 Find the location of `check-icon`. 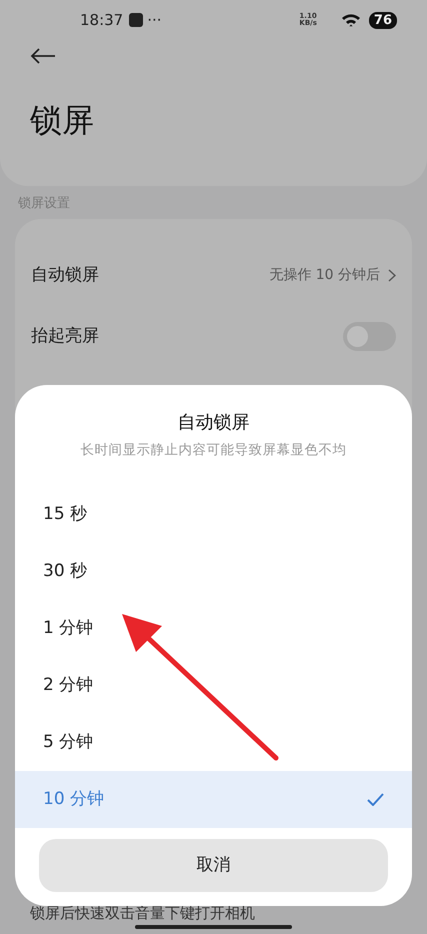

check-icon is located at coordinates (375, 799).